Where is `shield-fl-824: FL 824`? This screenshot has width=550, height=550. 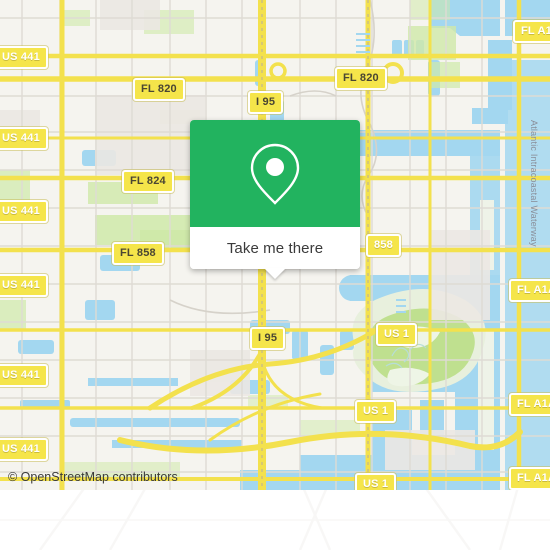 shield-fl-824: FL 824 is located at coordinates (148, 181).